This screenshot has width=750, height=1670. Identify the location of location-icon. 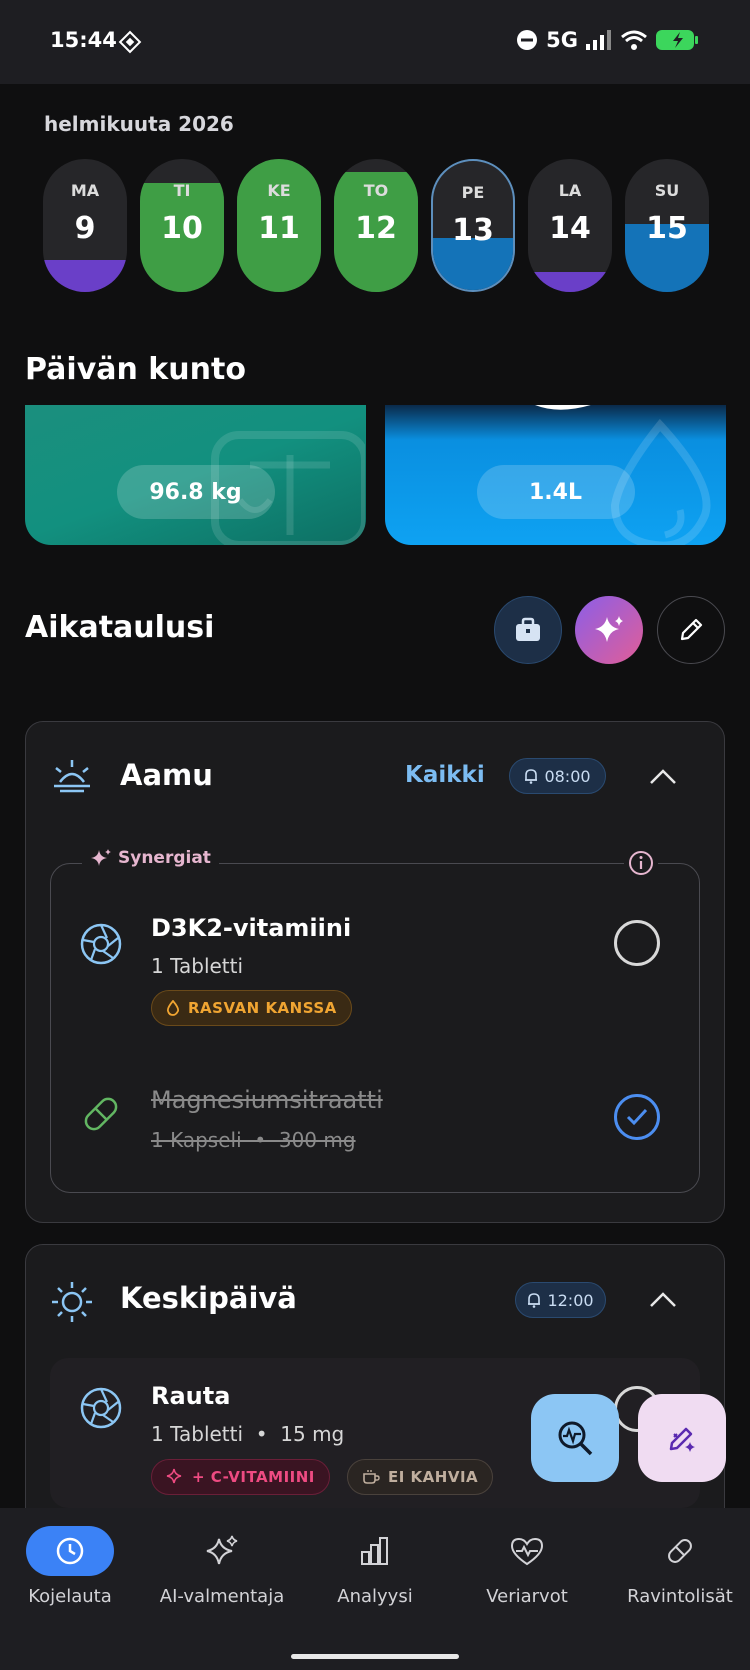
(130, 42).